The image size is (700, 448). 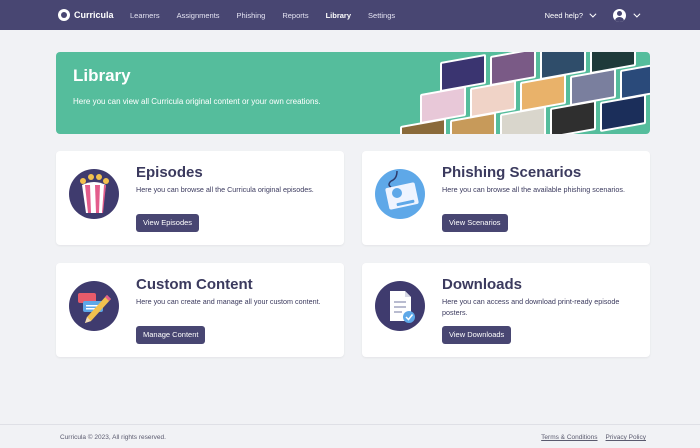 I want to click on nav-right: Need help?, so click(x=592, y=15).